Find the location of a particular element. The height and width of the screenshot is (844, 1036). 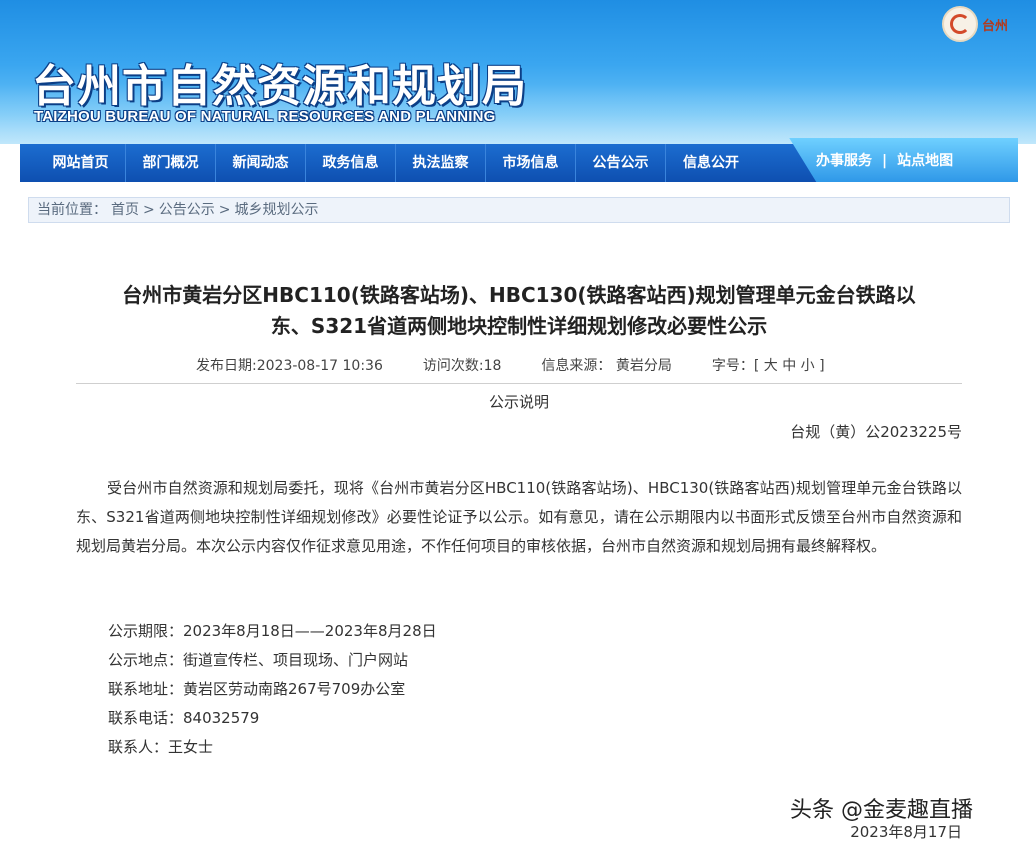

logo-text: 台州 is located at coordinates (995, 26).